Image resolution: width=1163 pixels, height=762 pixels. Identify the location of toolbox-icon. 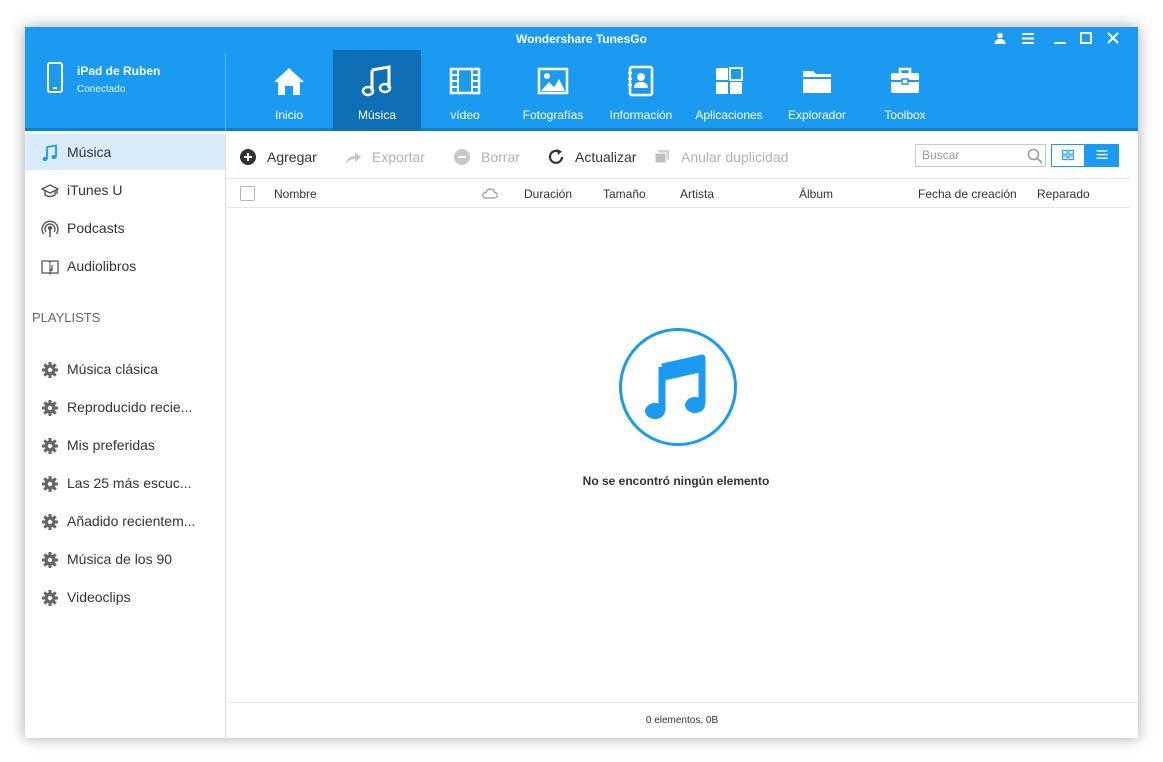
(905, 80).